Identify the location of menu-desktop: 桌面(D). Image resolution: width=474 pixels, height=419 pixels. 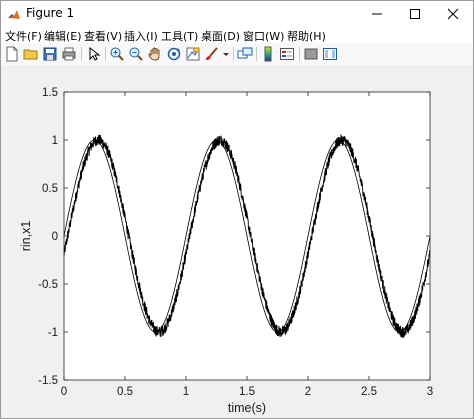
(220, 36).